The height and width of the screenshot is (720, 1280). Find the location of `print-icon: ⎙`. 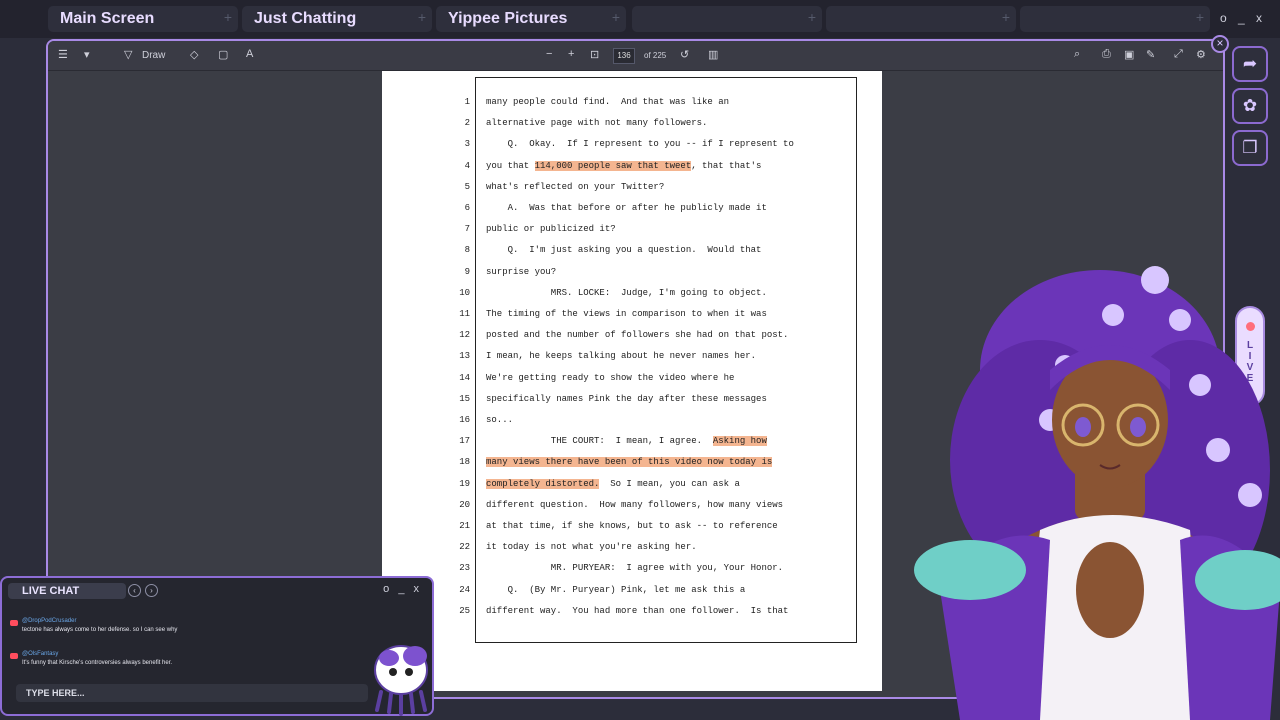

print-icon: ⎙ is located at coordinates (1106, 54).